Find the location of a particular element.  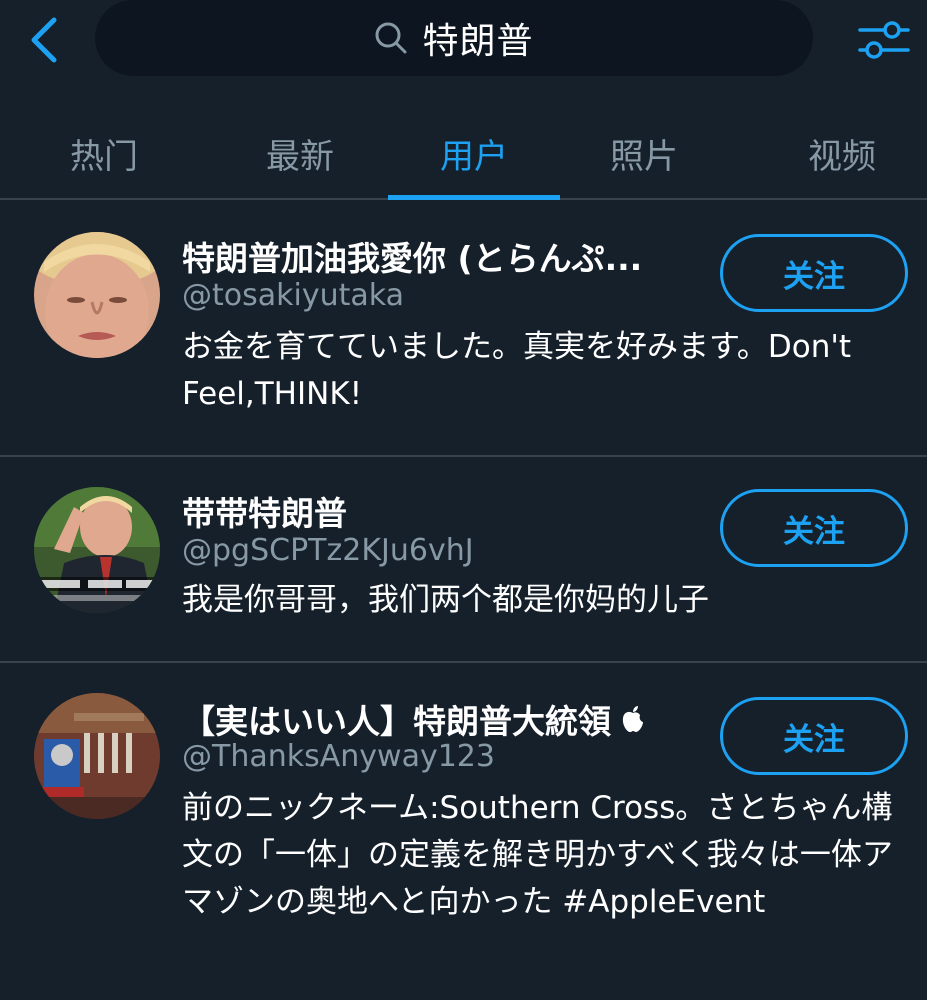

search-query: 特朗普 is located at coordinates (478, 41).